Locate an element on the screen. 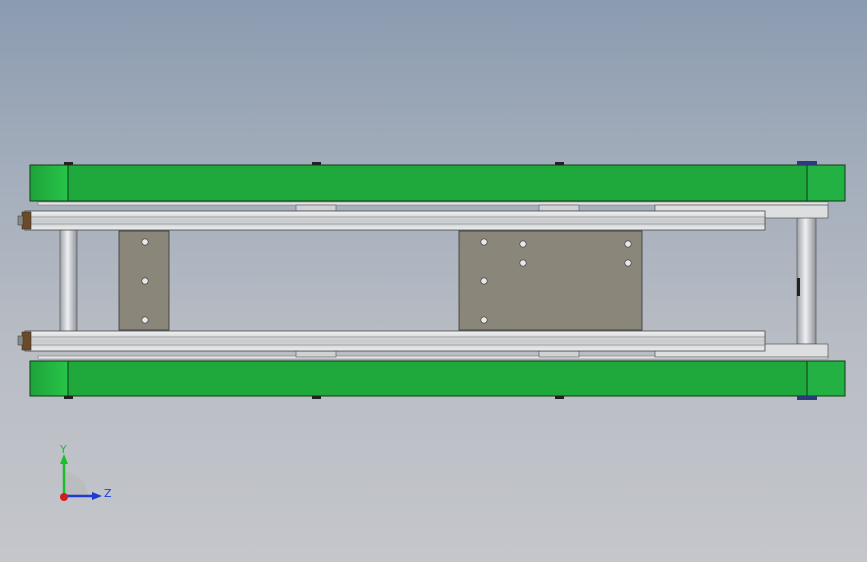 The image size is (867, 562). right-roller is located at coordinates (806, 280).